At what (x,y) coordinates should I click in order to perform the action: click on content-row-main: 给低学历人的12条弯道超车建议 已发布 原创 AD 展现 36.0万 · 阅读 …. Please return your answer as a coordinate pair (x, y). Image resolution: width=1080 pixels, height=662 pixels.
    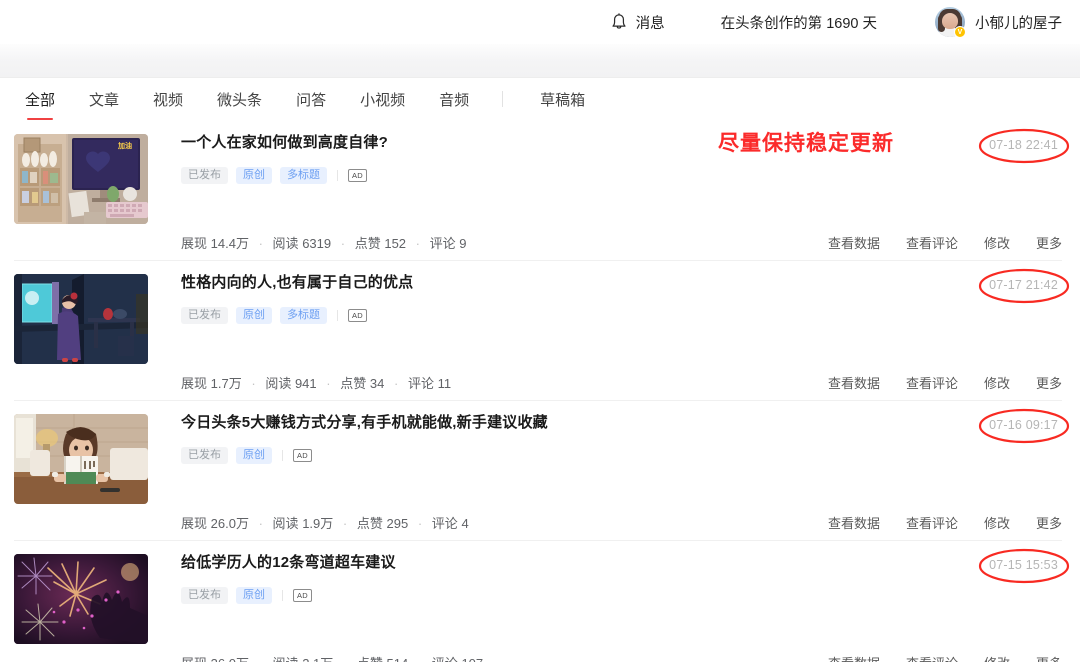
    Looking at the image, I should click on (605, 607).